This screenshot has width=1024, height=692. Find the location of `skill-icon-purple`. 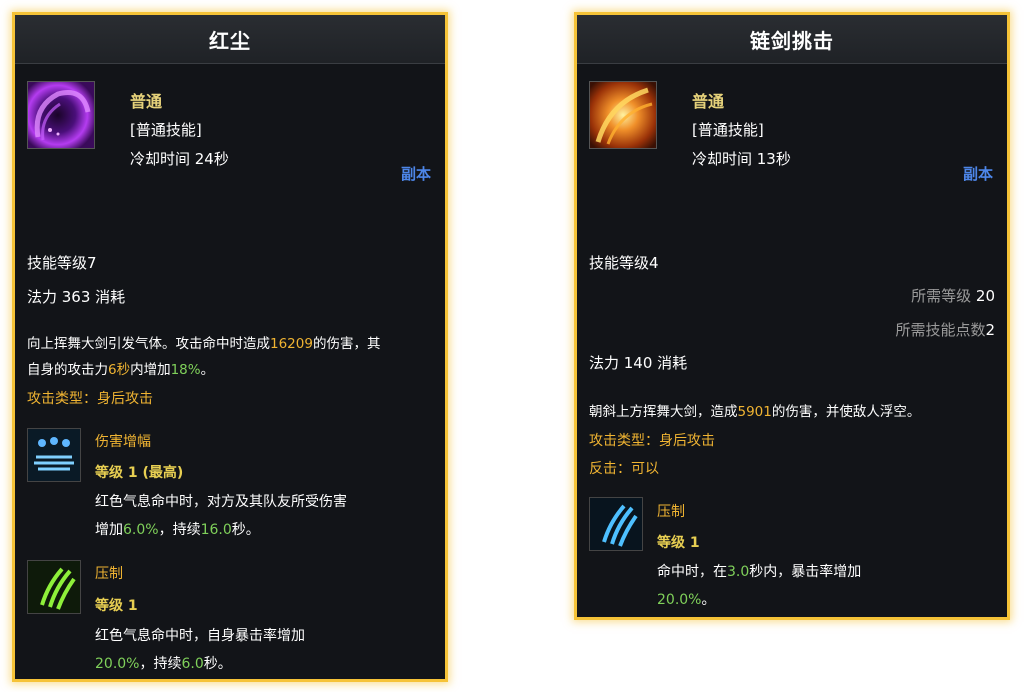

skill-icon-purple is located at coordinates (61, 115).